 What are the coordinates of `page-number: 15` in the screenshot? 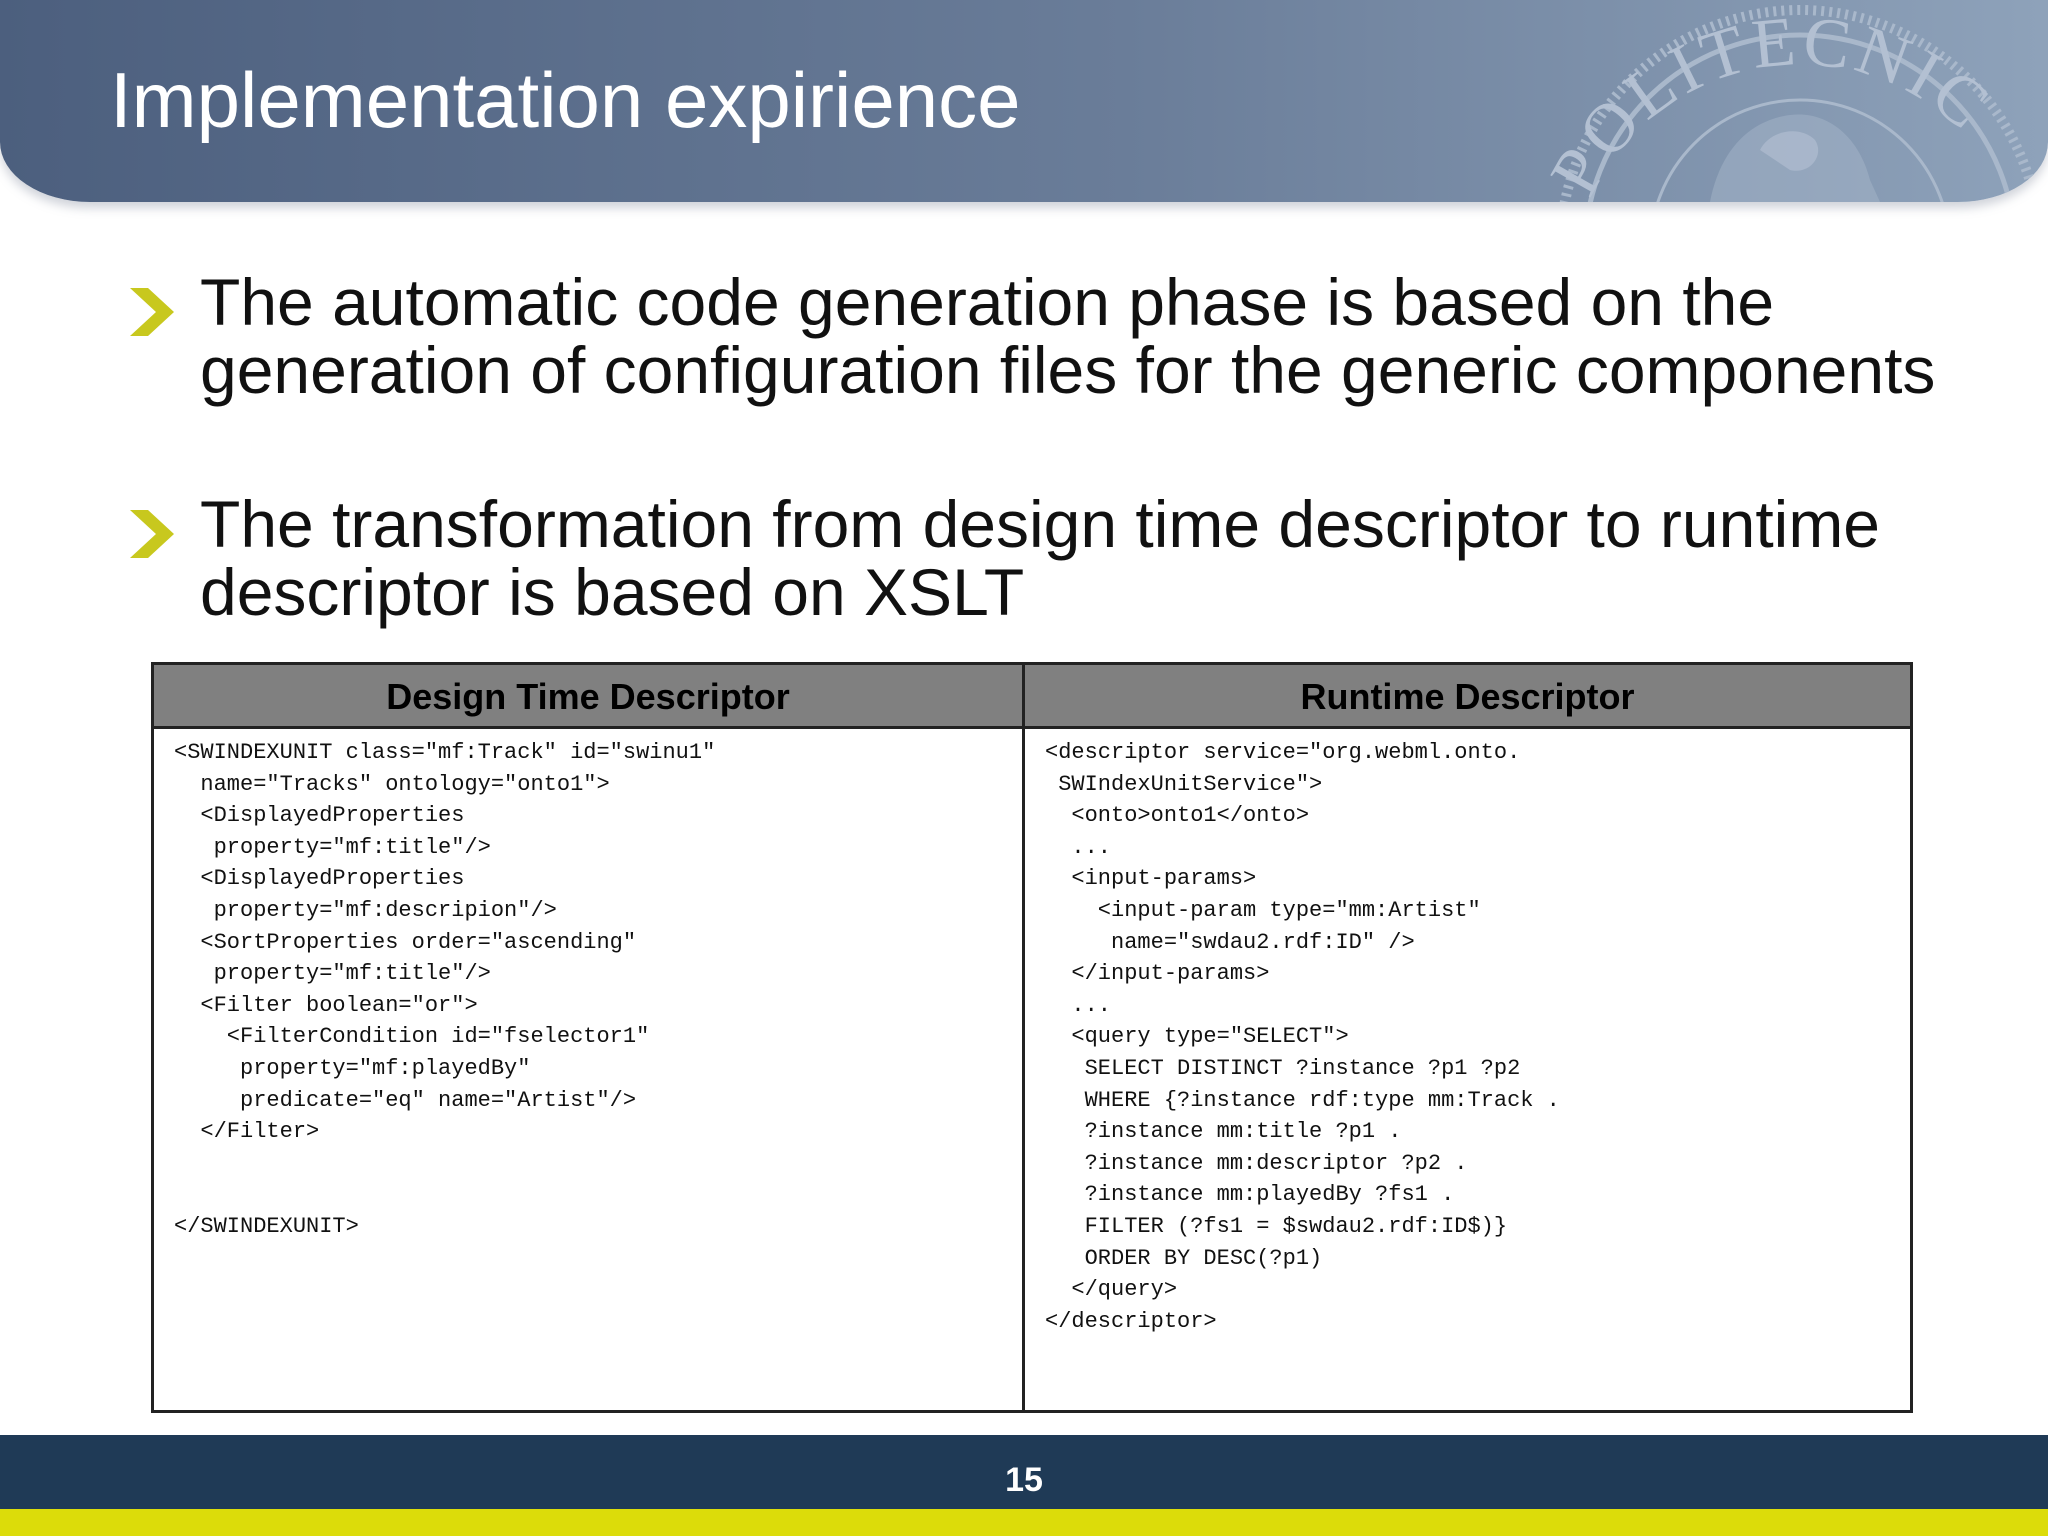 It's located at (1024, 1480).